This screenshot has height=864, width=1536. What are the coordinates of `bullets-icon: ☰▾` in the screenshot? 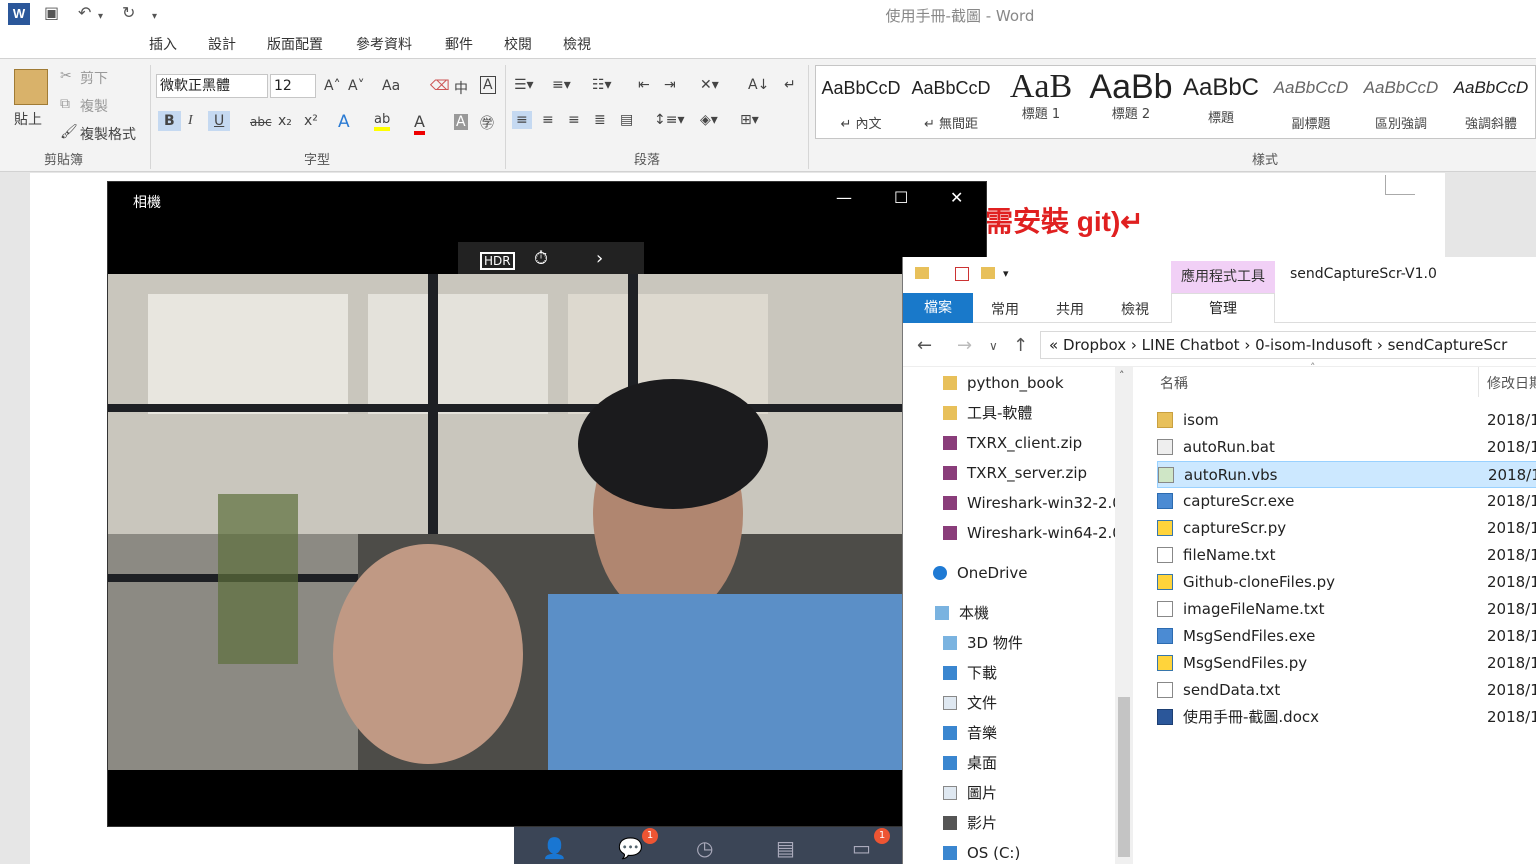 It's located at (524, 85).